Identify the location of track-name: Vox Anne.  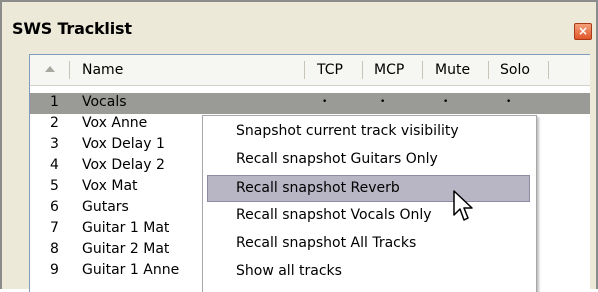
(115, 123).